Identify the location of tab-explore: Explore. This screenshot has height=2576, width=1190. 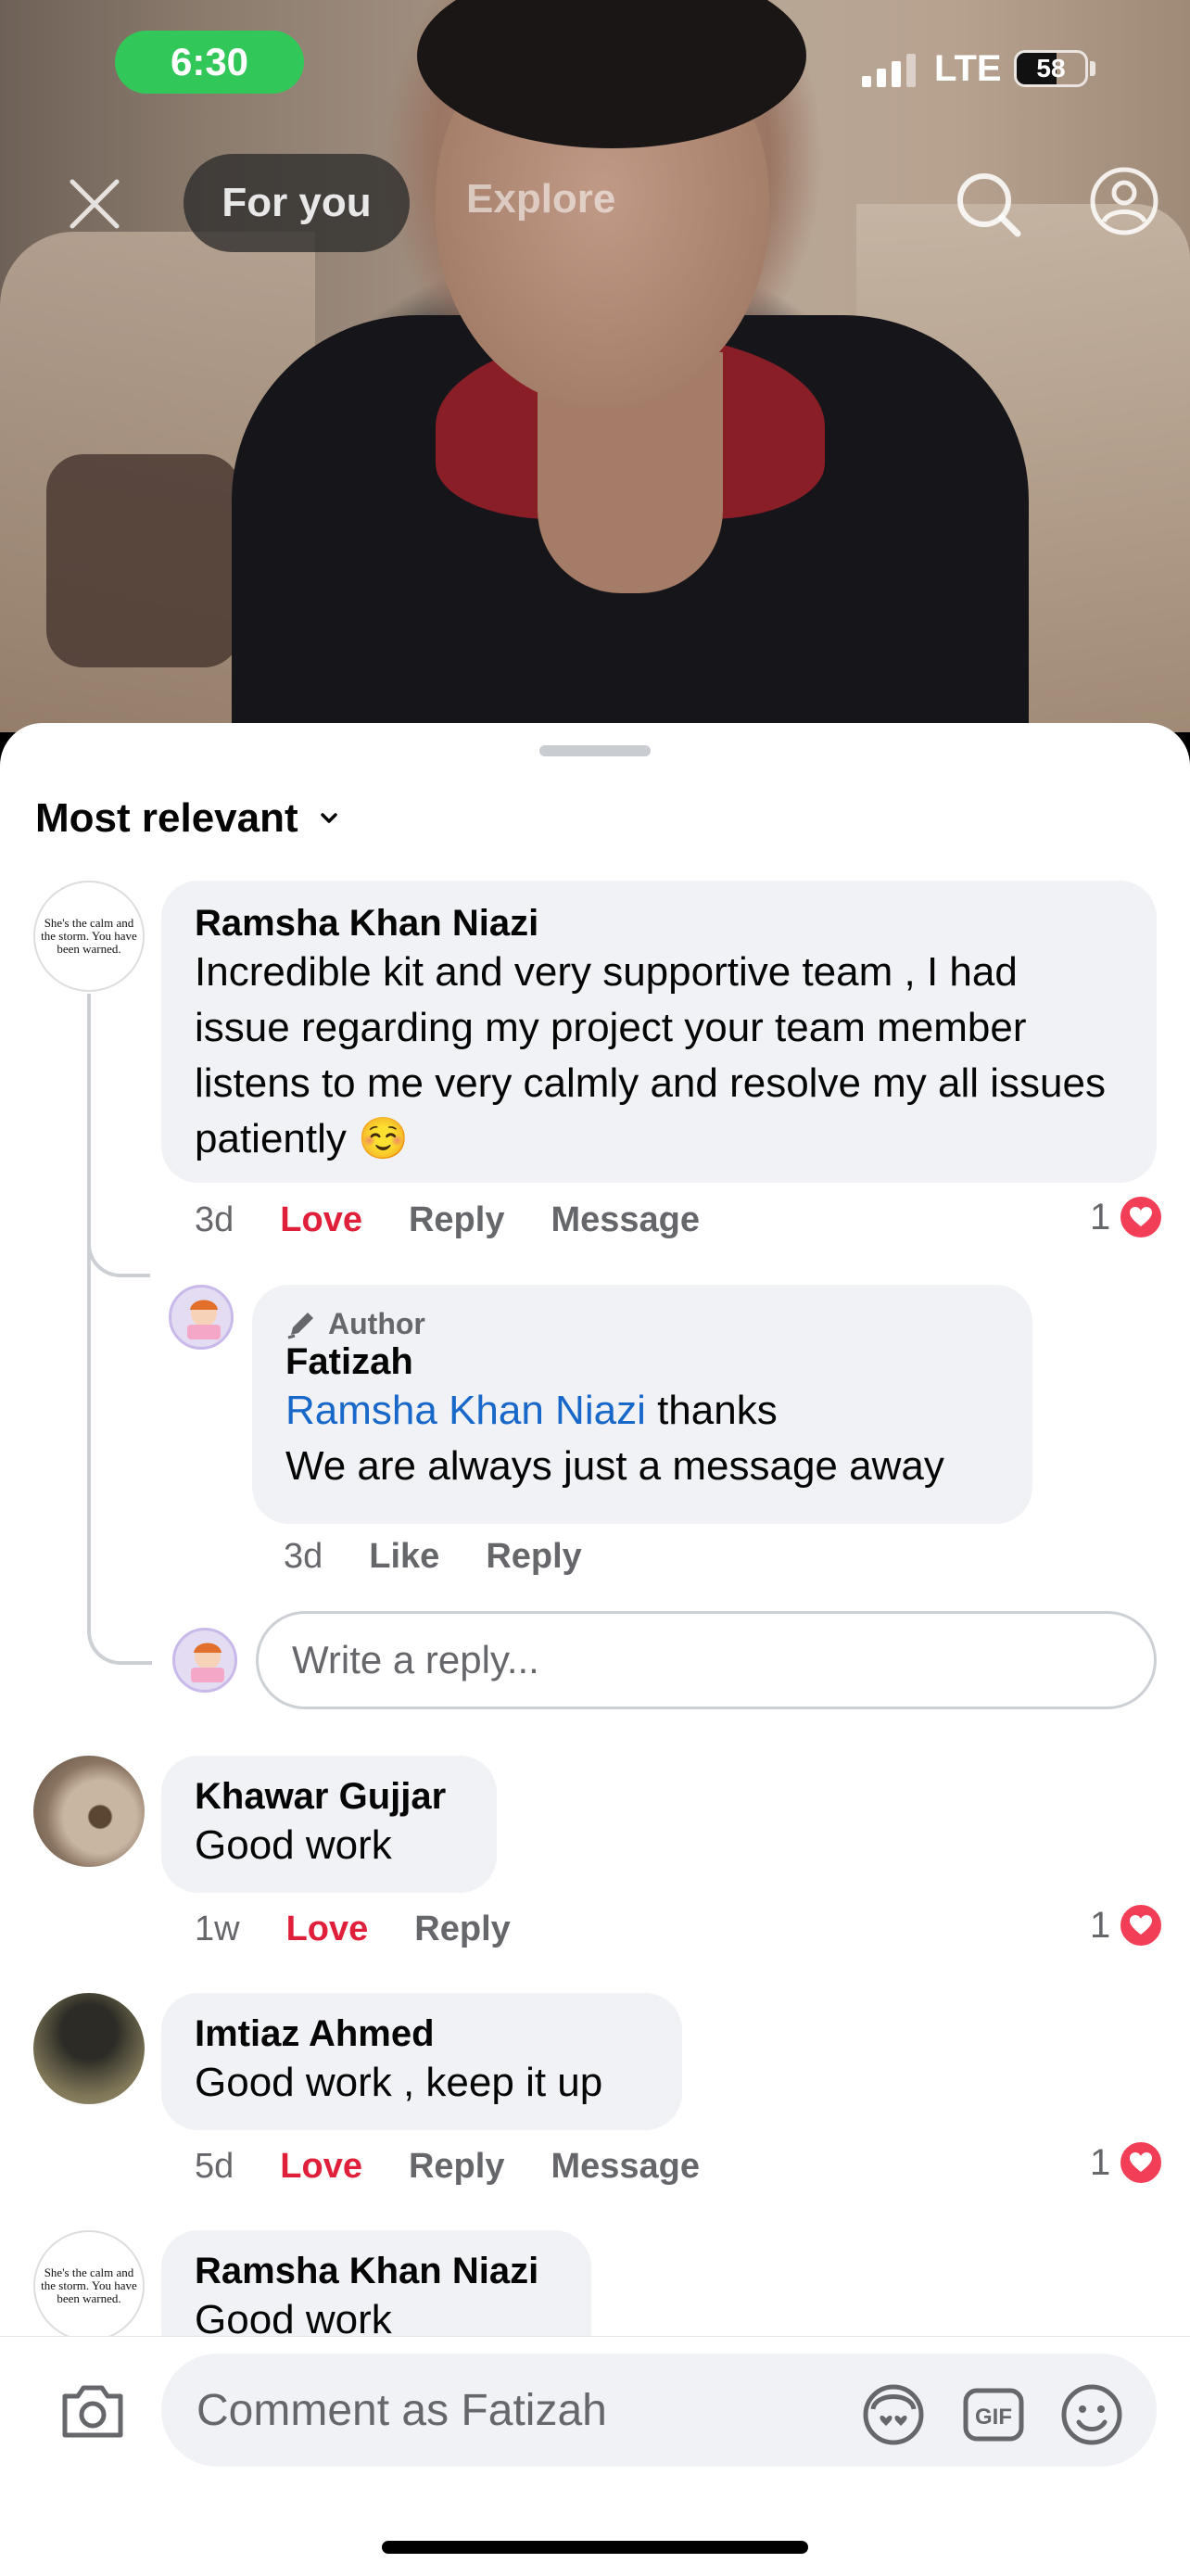
(540, 199).